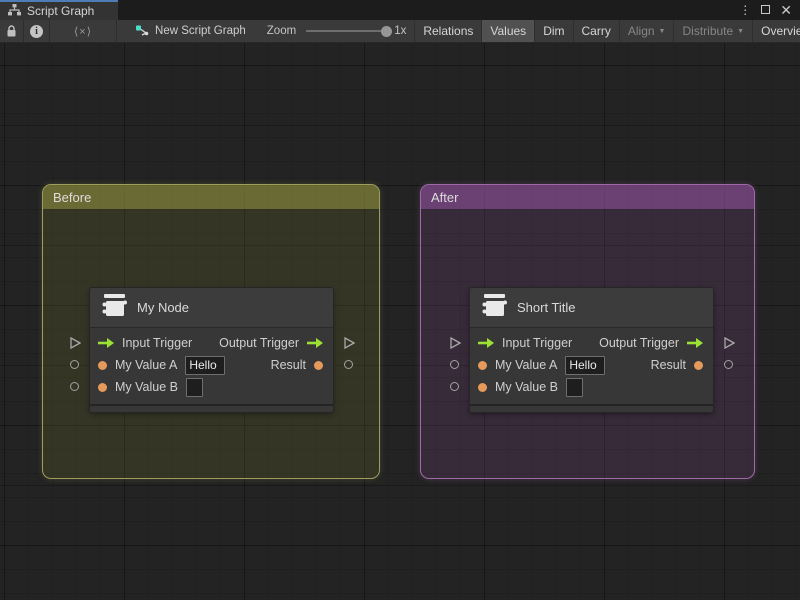 This screenshot has width=800, height=600. What do you see at coordinates (387, 31) in the screenshot?
I see `zoom-slider-handle` at bounding box center [387, 31].